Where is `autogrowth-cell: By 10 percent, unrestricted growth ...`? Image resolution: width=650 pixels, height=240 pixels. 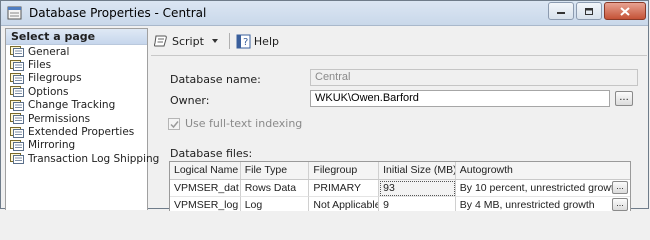 autogrowth-cell: By 10 percent, unrestricted growth ... is located at coordinates (542, 188).